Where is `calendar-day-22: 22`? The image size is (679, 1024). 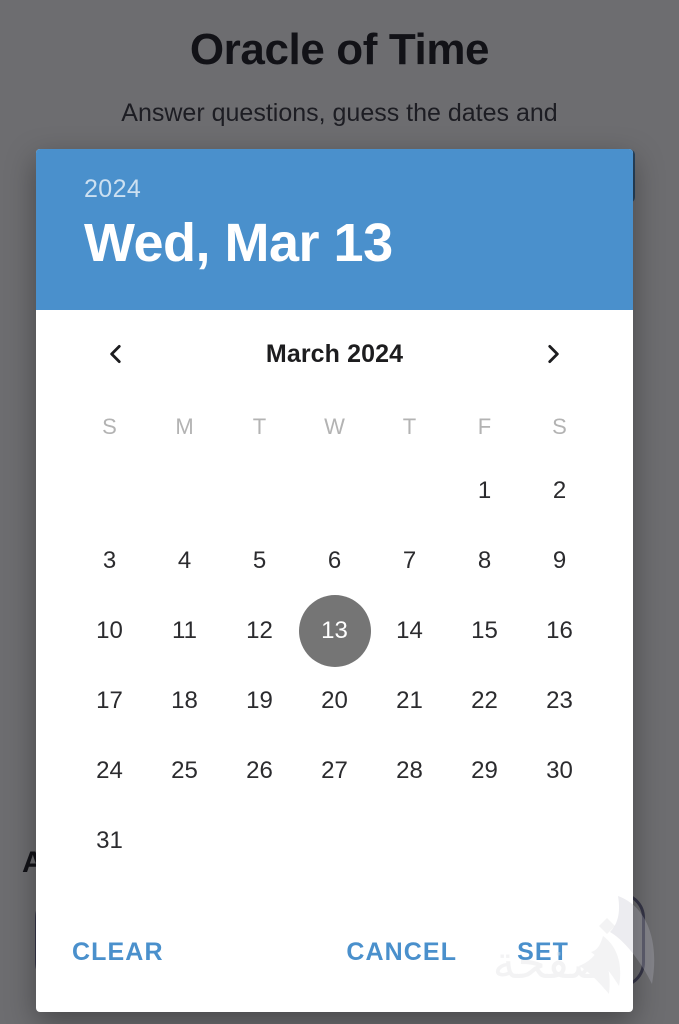
calendar-day-22: 22 is located at coordinates (485, 701).